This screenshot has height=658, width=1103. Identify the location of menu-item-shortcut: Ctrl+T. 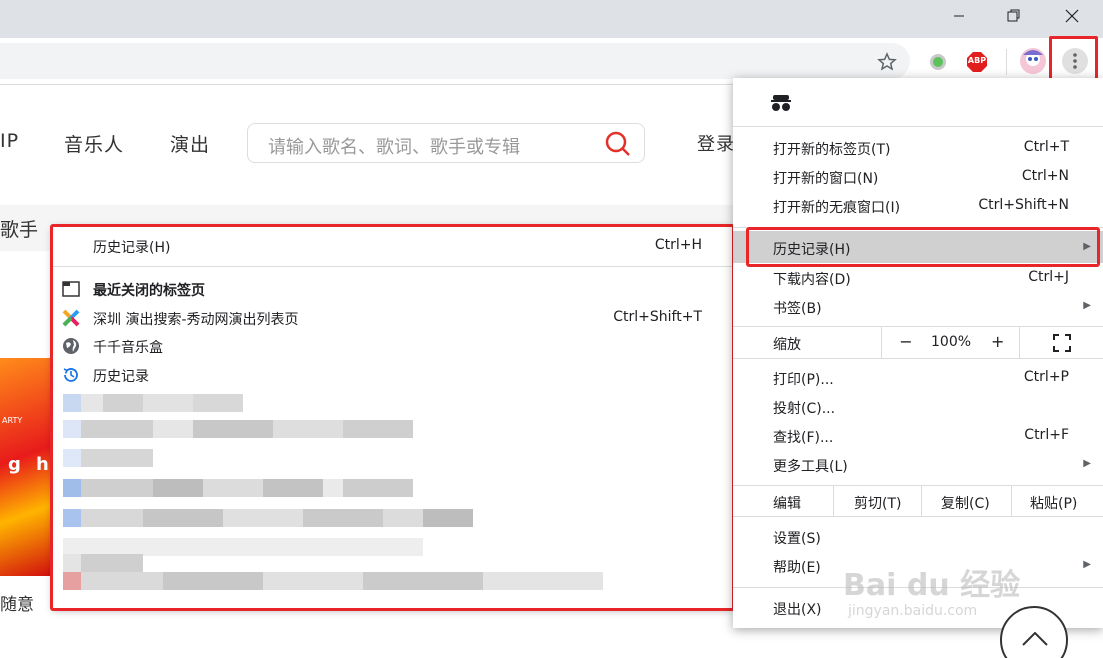
(1046, 147).